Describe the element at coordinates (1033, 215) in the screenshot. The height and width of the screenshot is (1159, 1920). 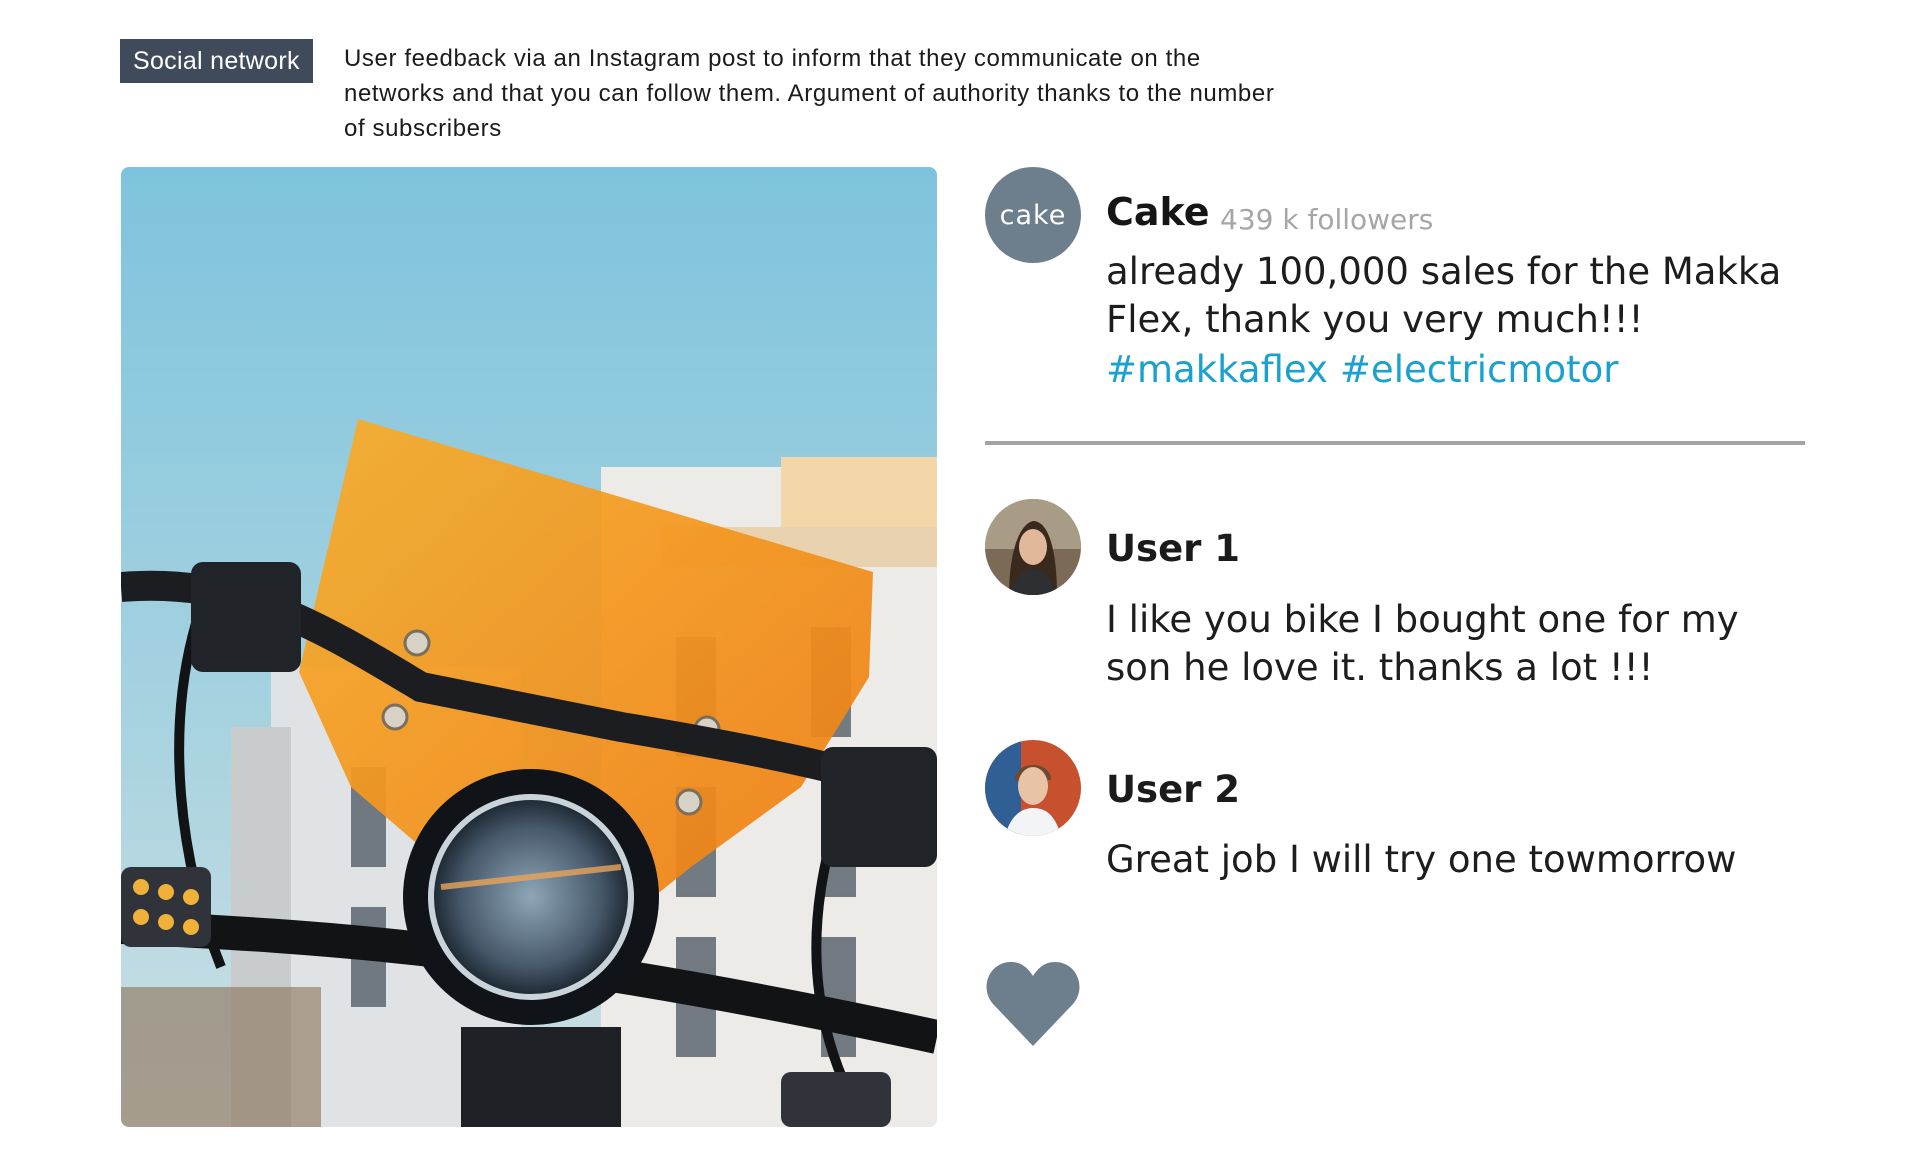
I see `brand-avatar: cake` at that location.